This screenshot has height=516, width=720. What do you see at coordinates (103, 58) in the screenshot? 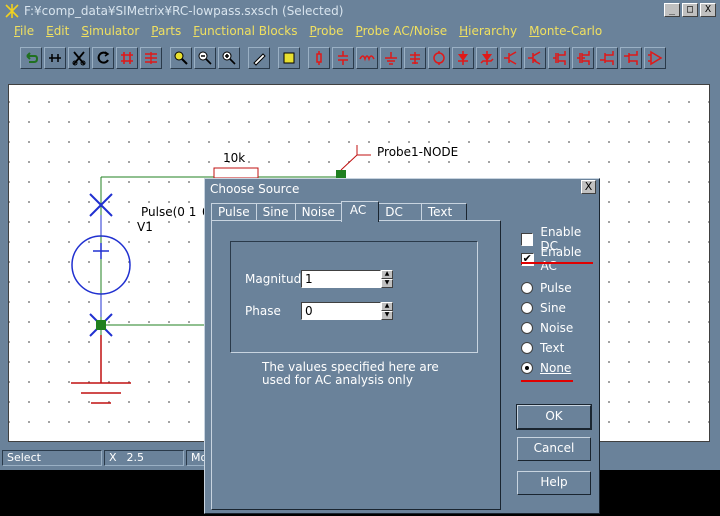
I see `redo-button` at bounding box center [103, 58].